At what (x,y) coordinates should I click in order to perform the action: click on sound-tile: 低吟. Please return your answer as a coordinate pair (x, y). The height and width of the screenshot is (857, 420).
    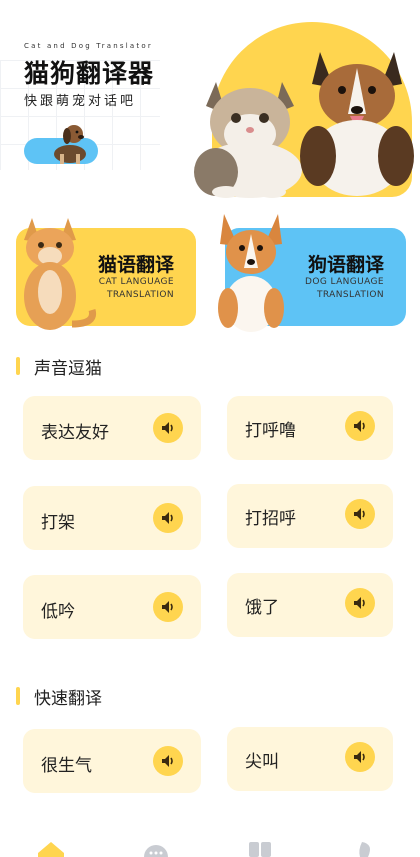
    Looking at the image, I should click on (112, 607).